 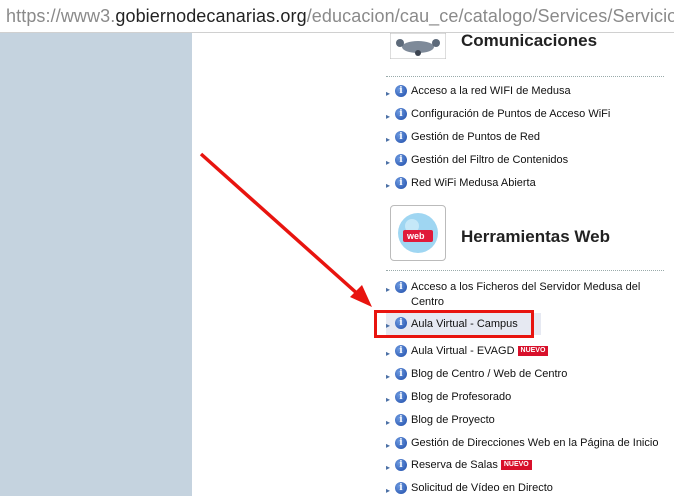 I want to click on annotation-arrow-icon, so click(x=285, y=229).